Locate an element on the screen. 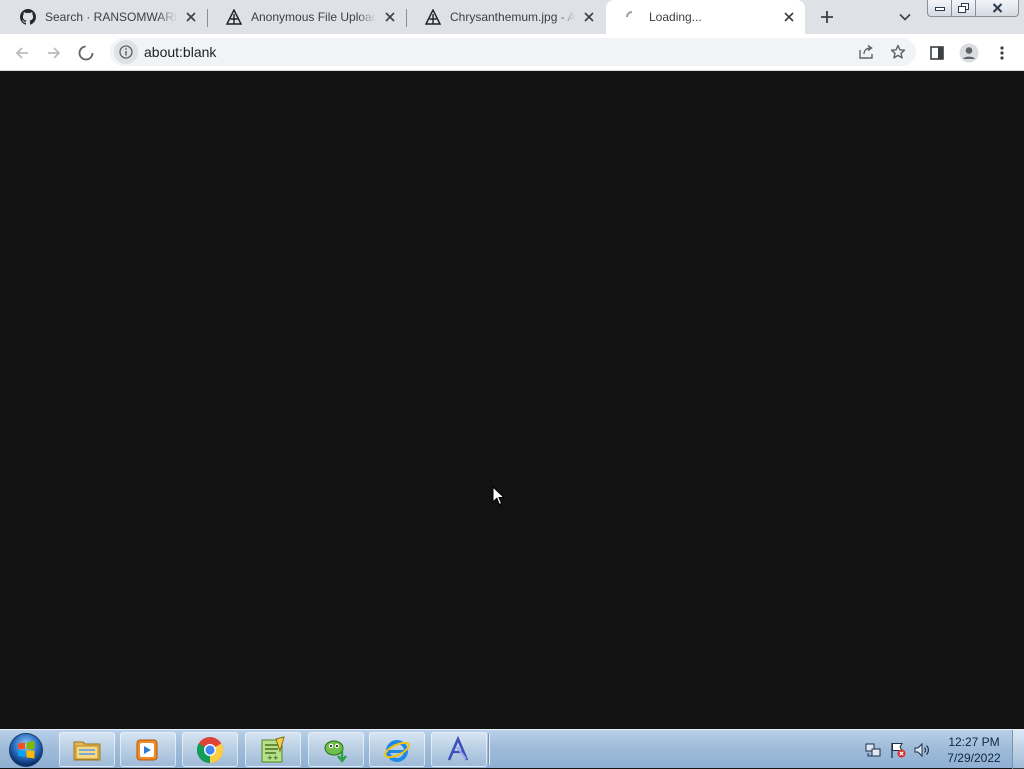 The height and width of the screenshot is (769, 1024). taskbar-notepad-plus-plus: ++ is located at coordinates (273, 749).